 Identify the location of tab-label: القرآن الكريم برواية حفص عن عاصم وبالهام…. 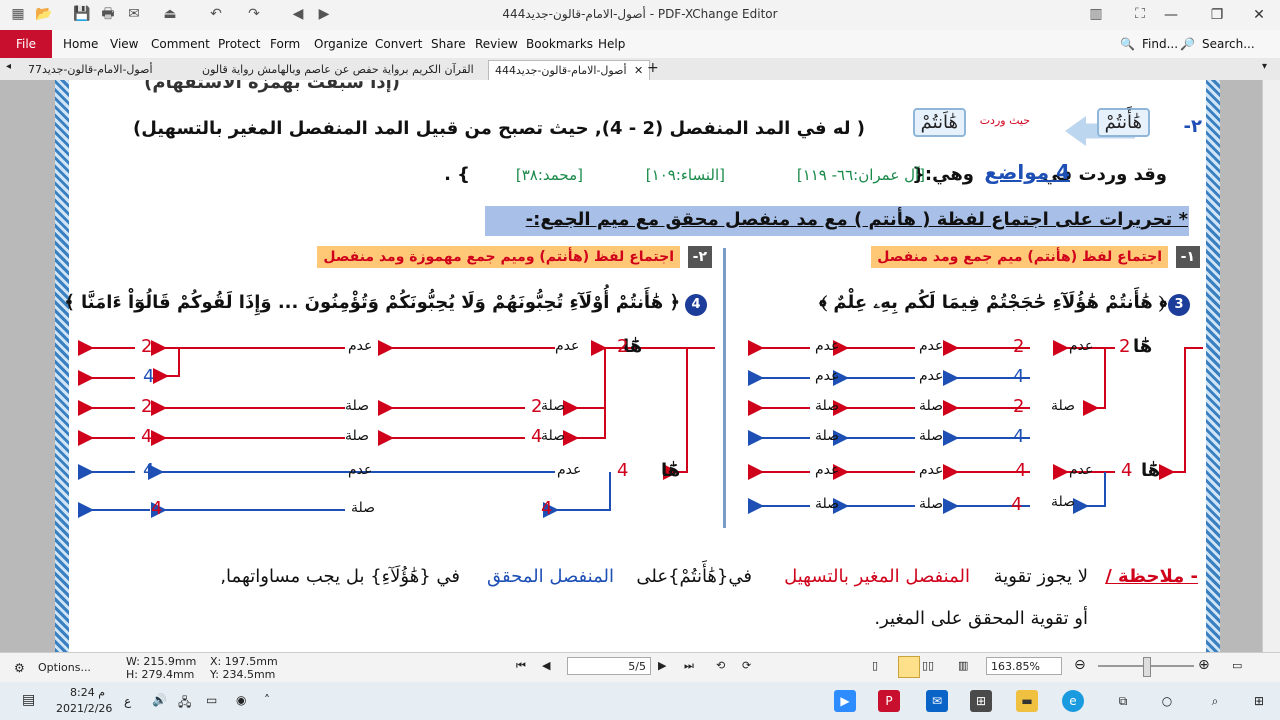
(338, 69).